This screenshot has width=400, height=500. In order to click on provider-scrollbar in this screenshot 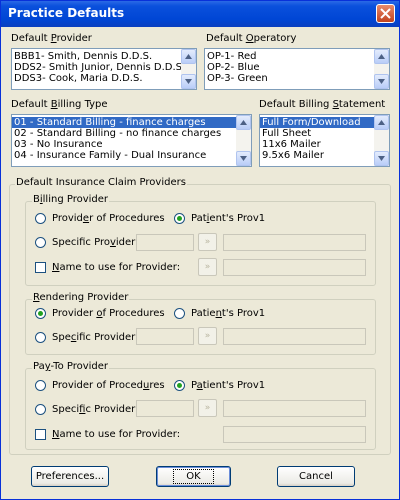, I will do `click(188, 69)`.